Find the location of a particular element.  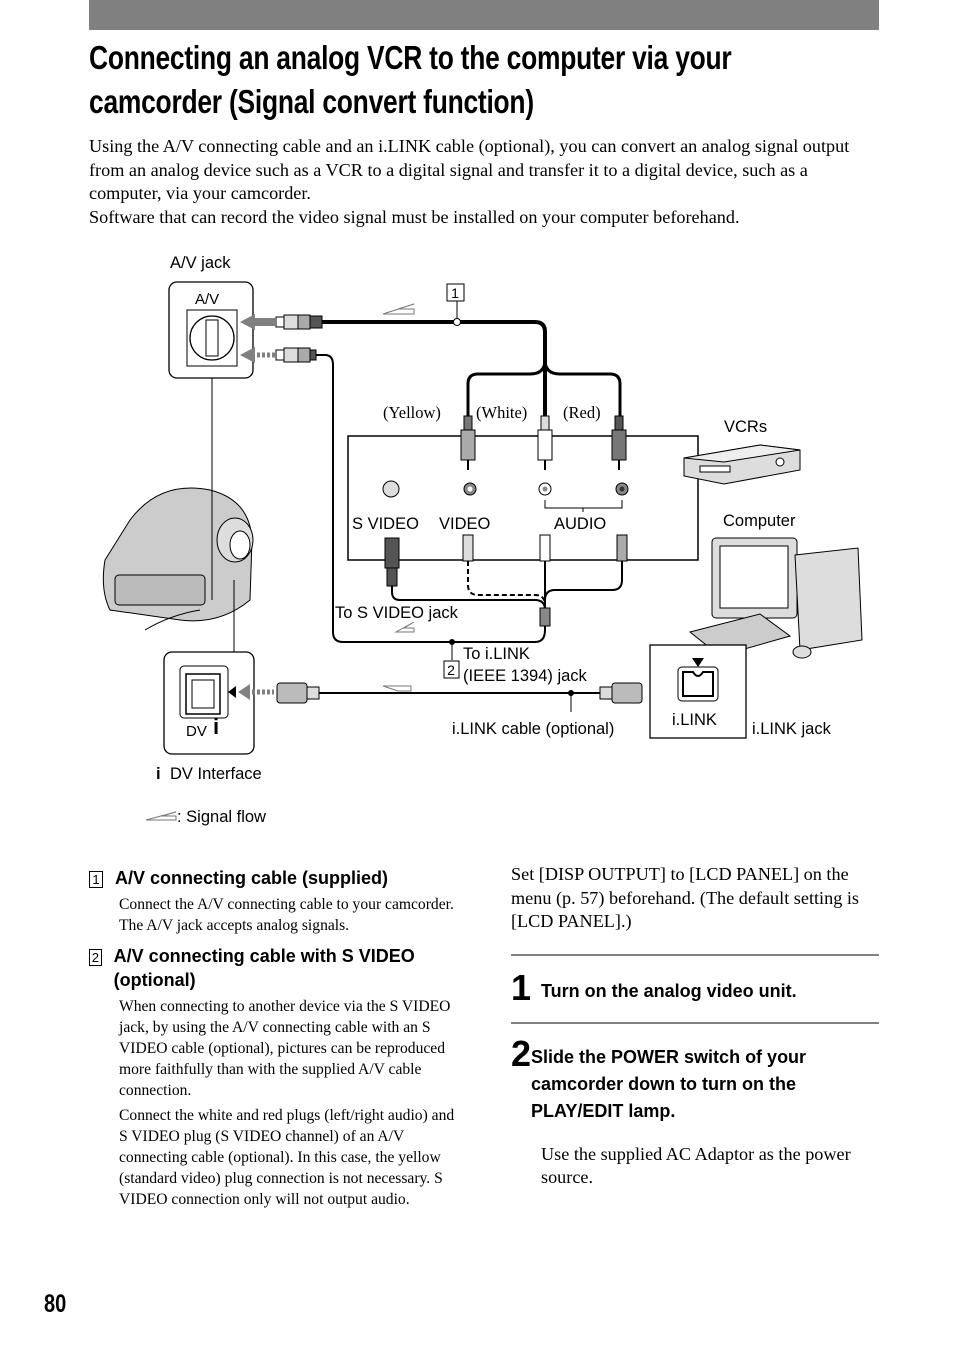

item-heading: A/V connecting cable (supplied) is located at coordinates (252, 878).